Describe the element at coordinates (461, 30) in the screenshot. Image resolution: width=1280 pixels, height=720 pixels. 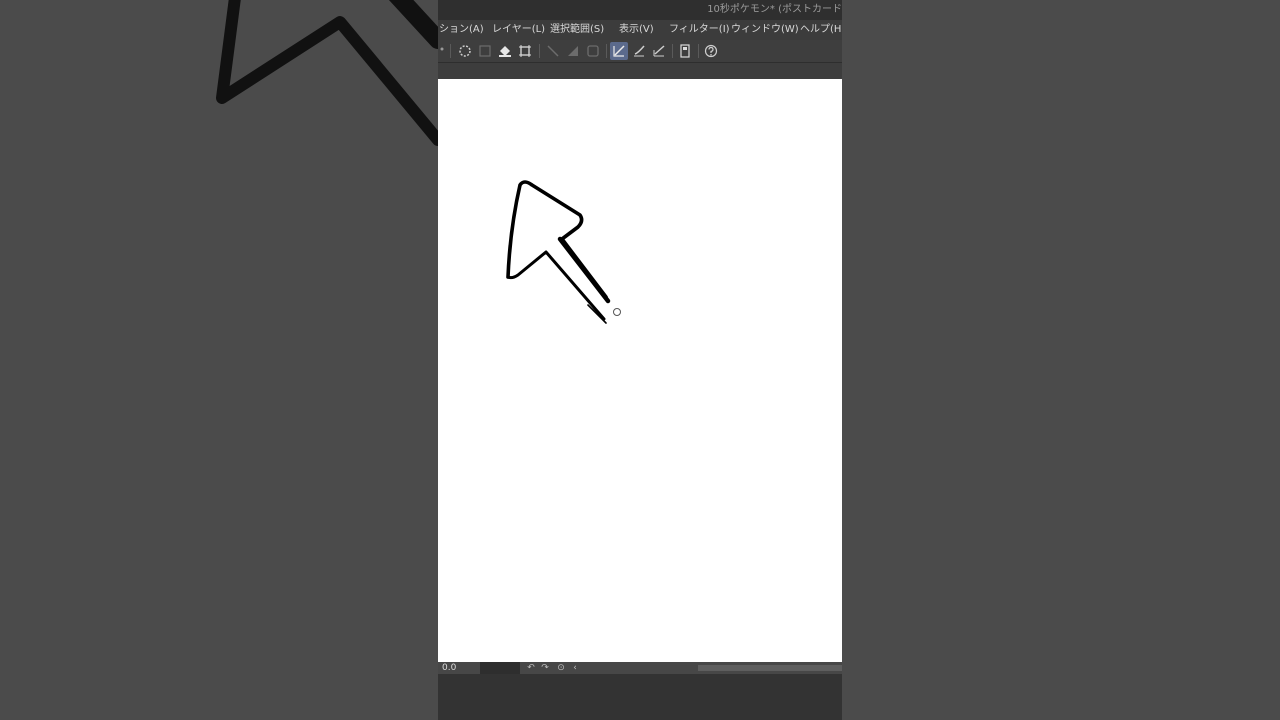
I see `menu-animation: ション(A)` at that location.